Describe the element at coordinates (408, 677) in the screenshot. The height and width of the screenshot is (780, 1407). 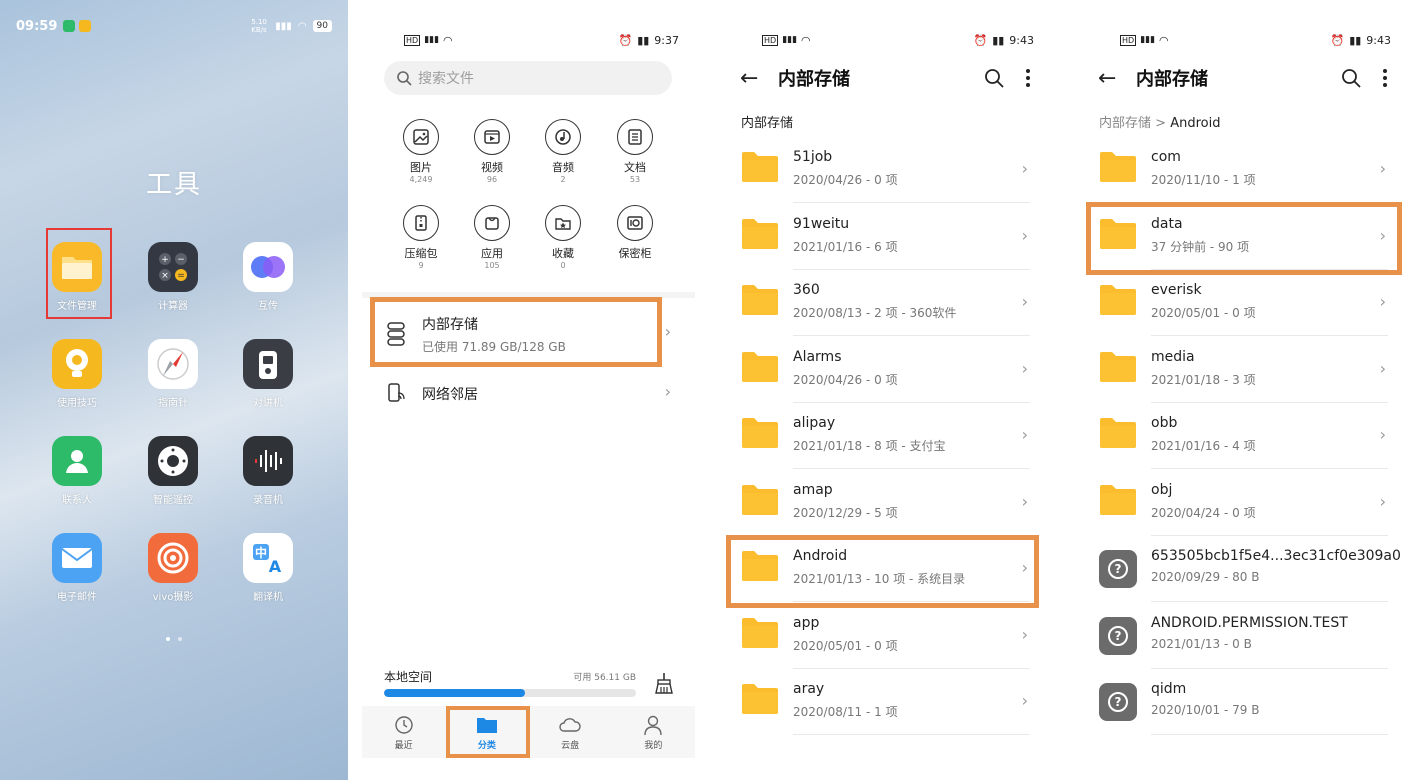
I see `local-space-label: 本地空间` at that location.